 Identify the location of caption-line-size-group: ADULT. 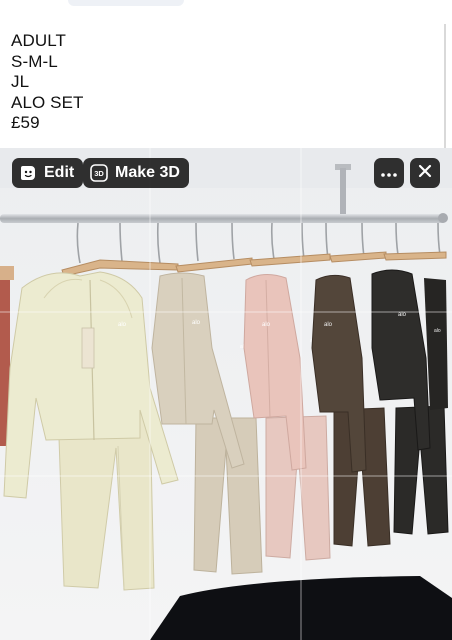
(38, 40).